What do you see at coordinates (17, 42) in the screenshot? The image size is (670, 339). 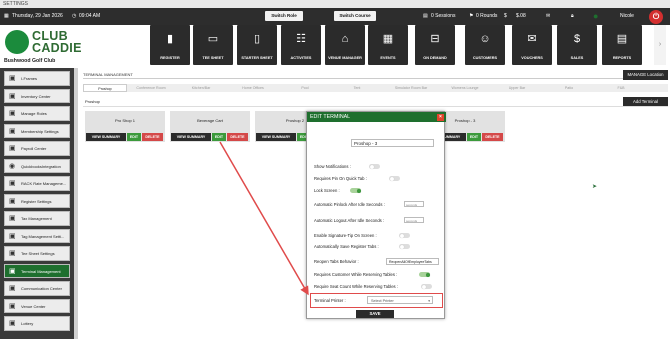 I see `golf-ball-logo-icon` at bounding box center [17, 42].